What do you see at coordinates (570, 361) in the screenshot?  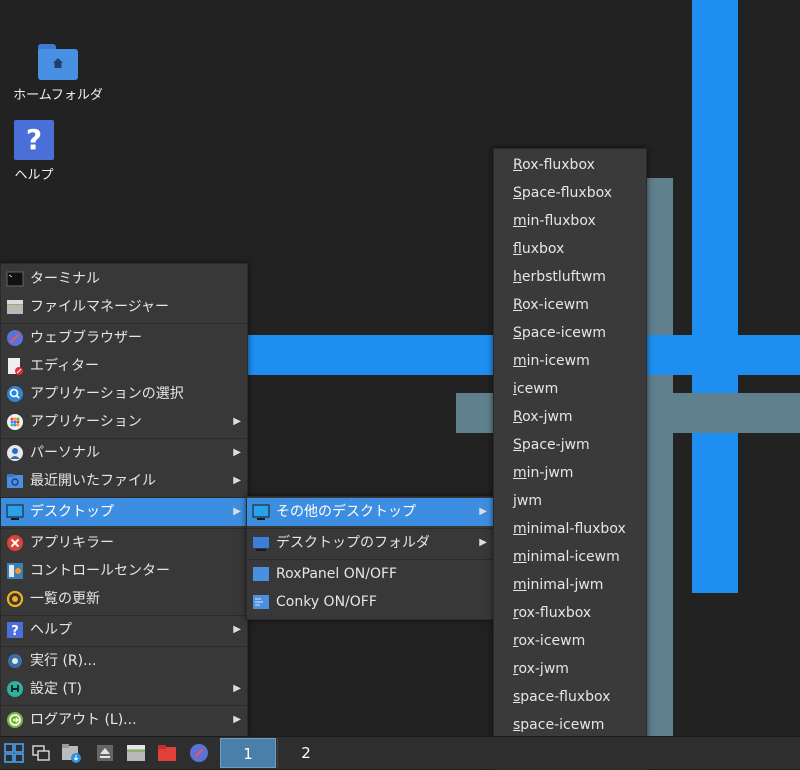 I see `other-desktop-item: min-icewm` at bounding box center [570, 361].